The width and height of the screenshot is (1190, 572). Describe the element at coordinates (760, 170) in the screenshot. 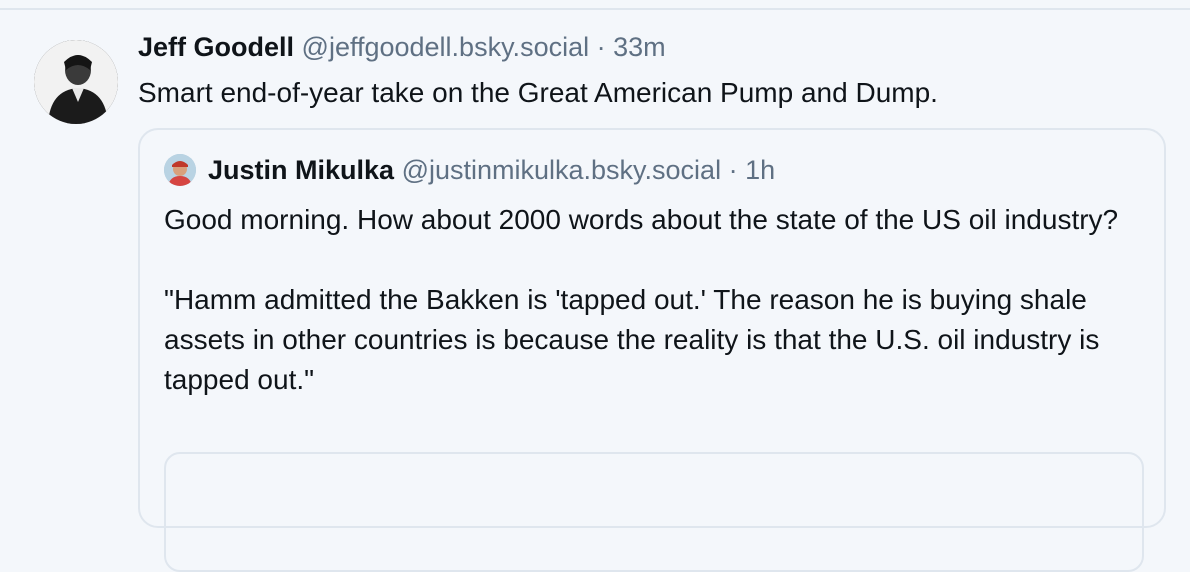

I see `quoted-post-timestamp: 1h` at that location.